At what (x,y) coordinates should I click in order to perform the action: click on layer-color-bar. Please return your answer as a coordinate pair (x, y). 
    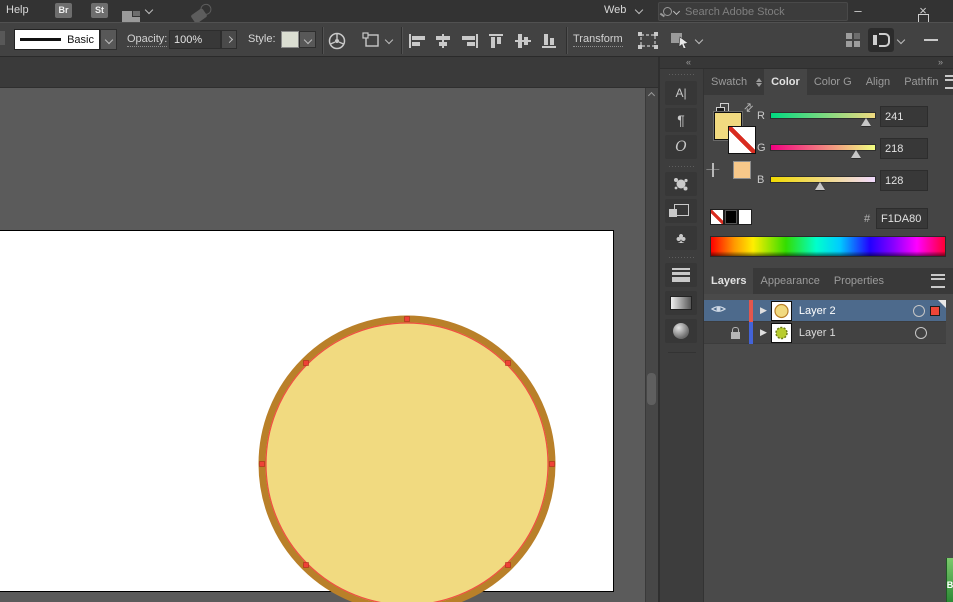
    Looking at the image, I should click on (751, 310).